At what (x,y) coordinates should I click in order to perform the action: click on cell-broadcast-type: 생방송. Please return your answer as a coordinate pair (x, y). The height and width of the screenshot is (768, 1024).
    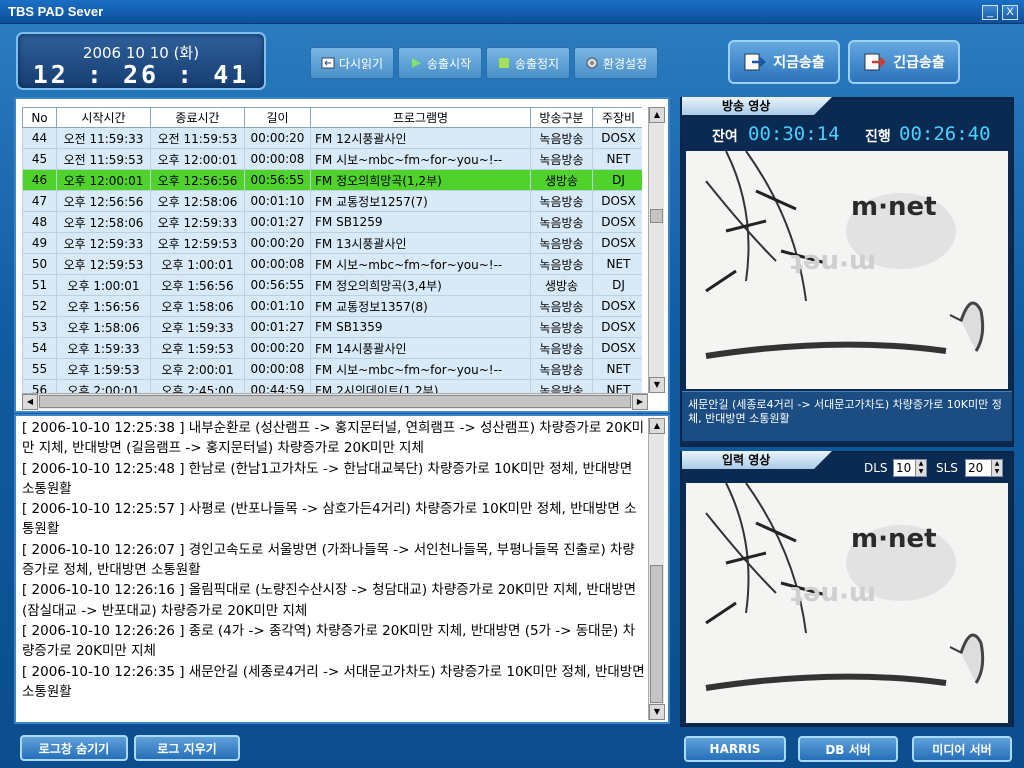
    Looking at the image, I should click on (561, 285).